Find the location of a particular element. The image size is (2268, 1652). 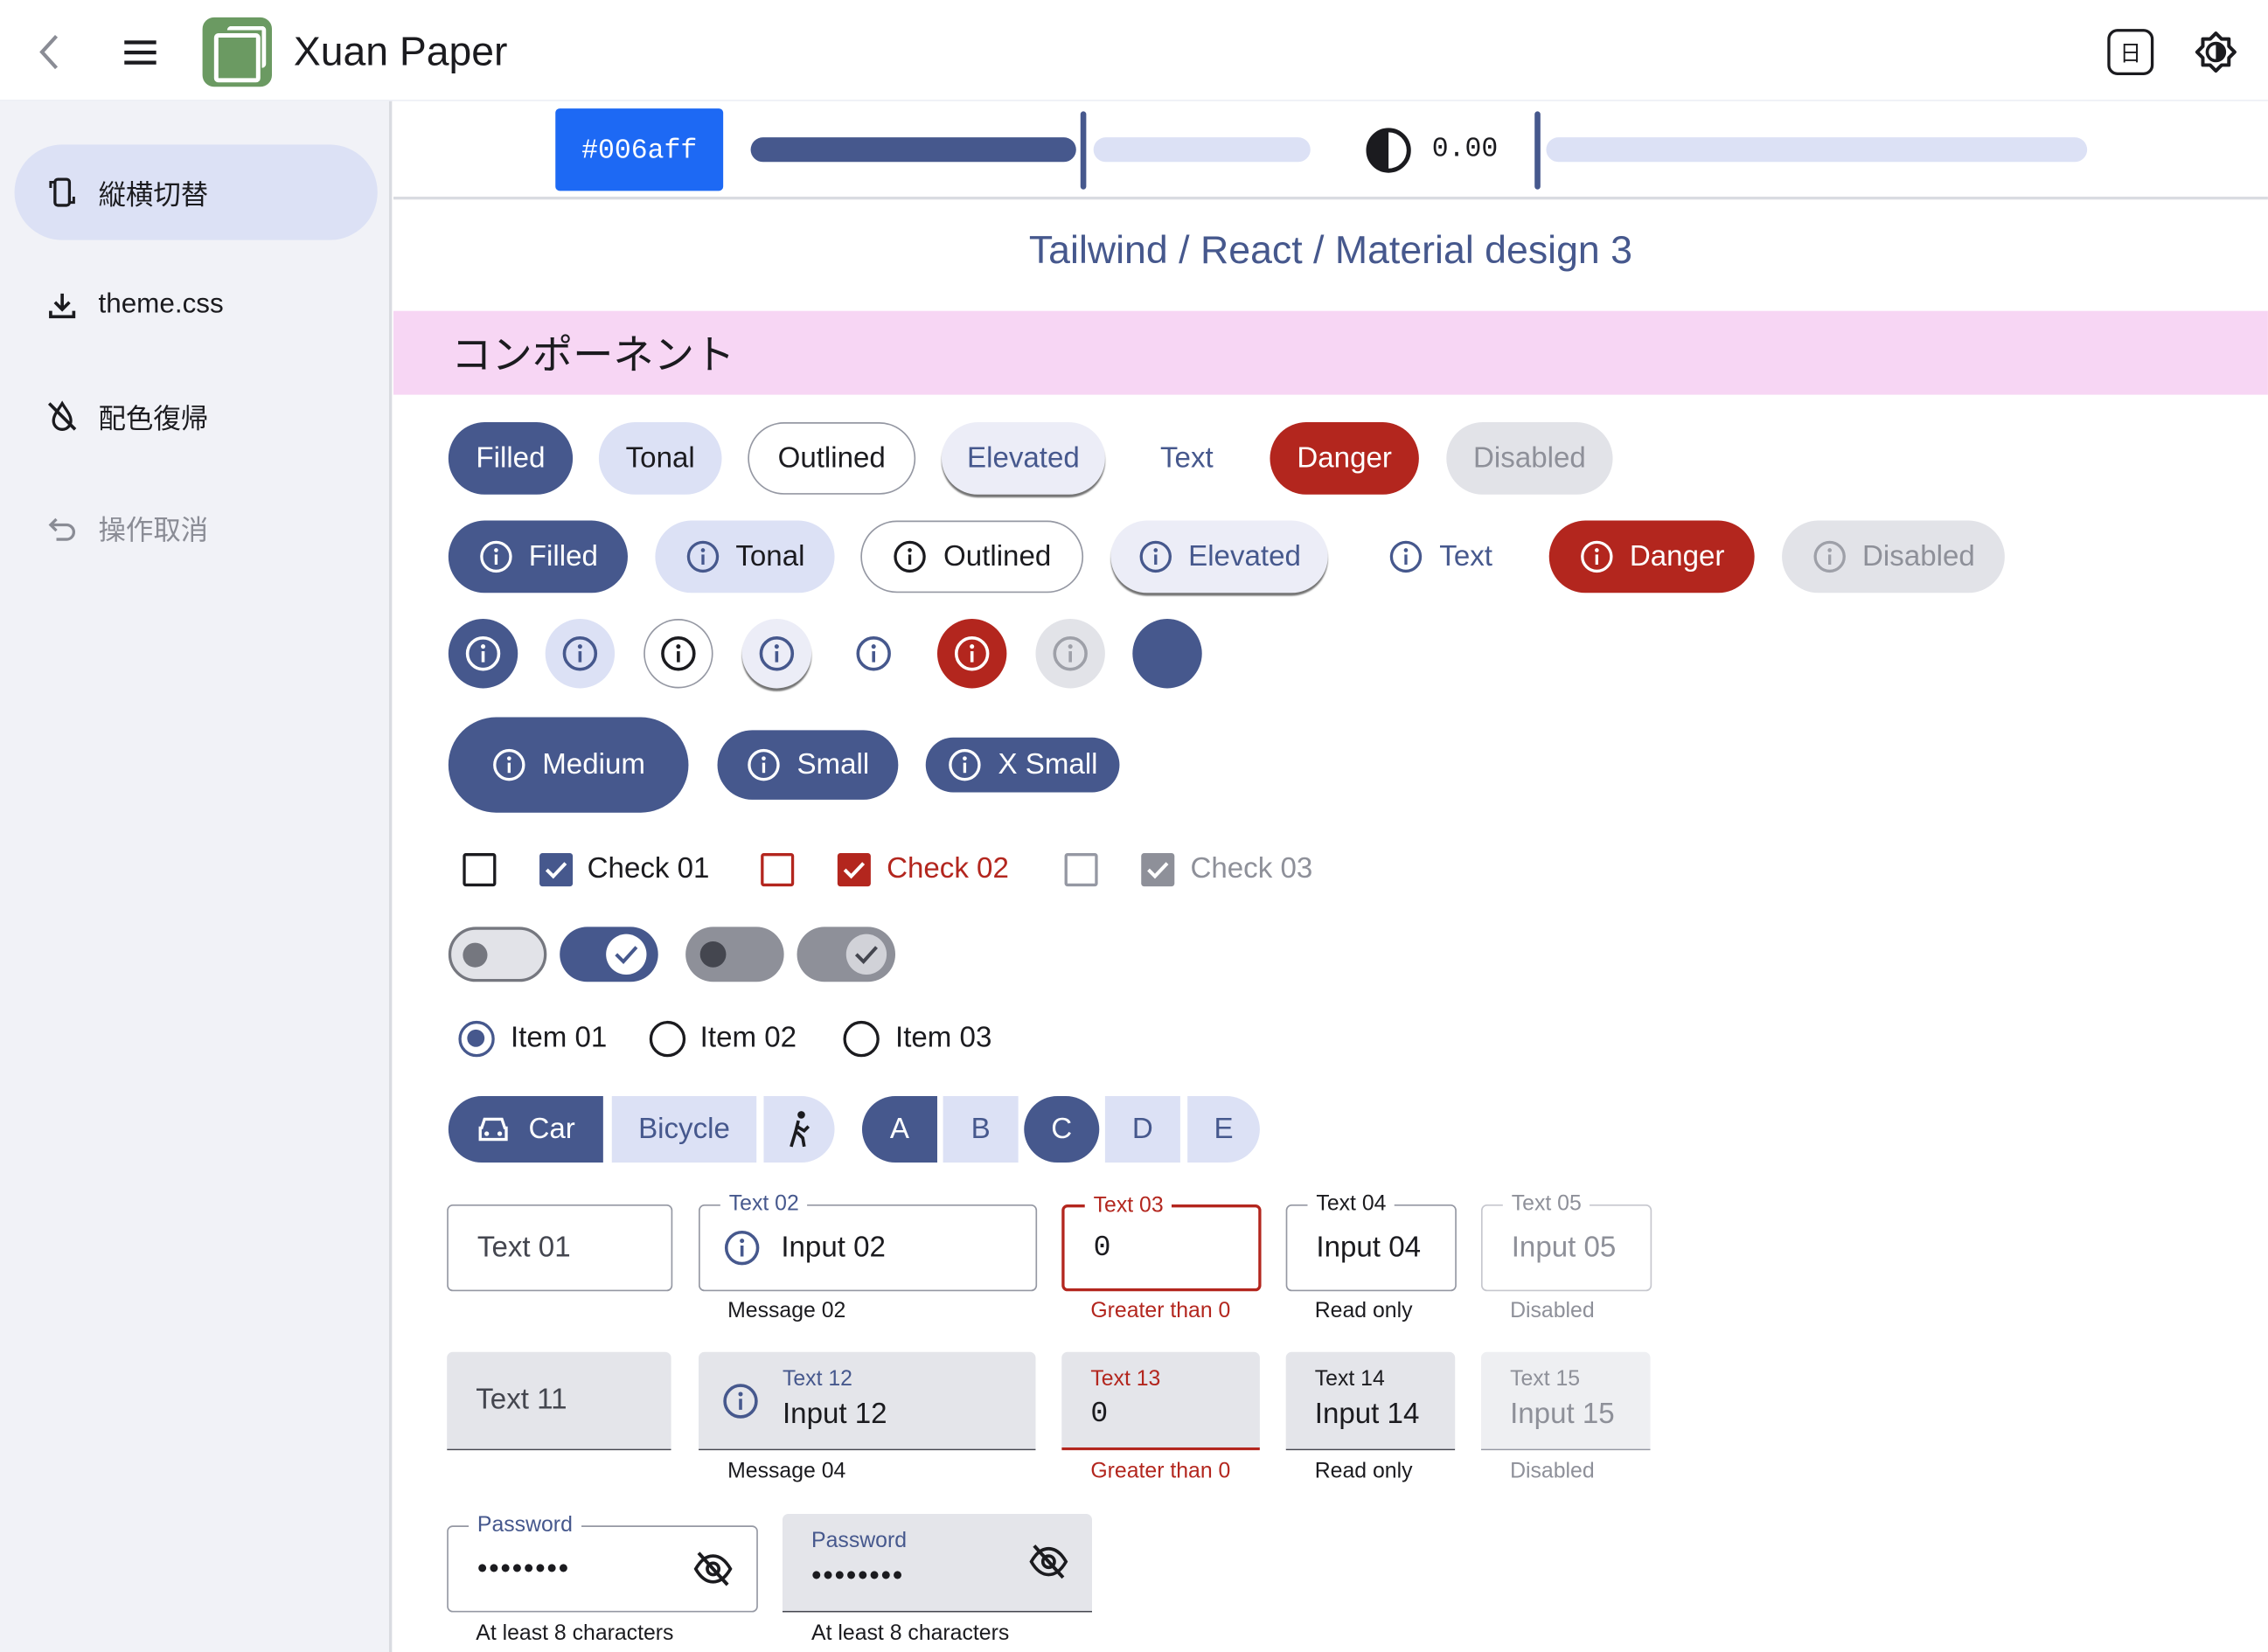

icon-button-tonal is located at coordinates (580, 654).